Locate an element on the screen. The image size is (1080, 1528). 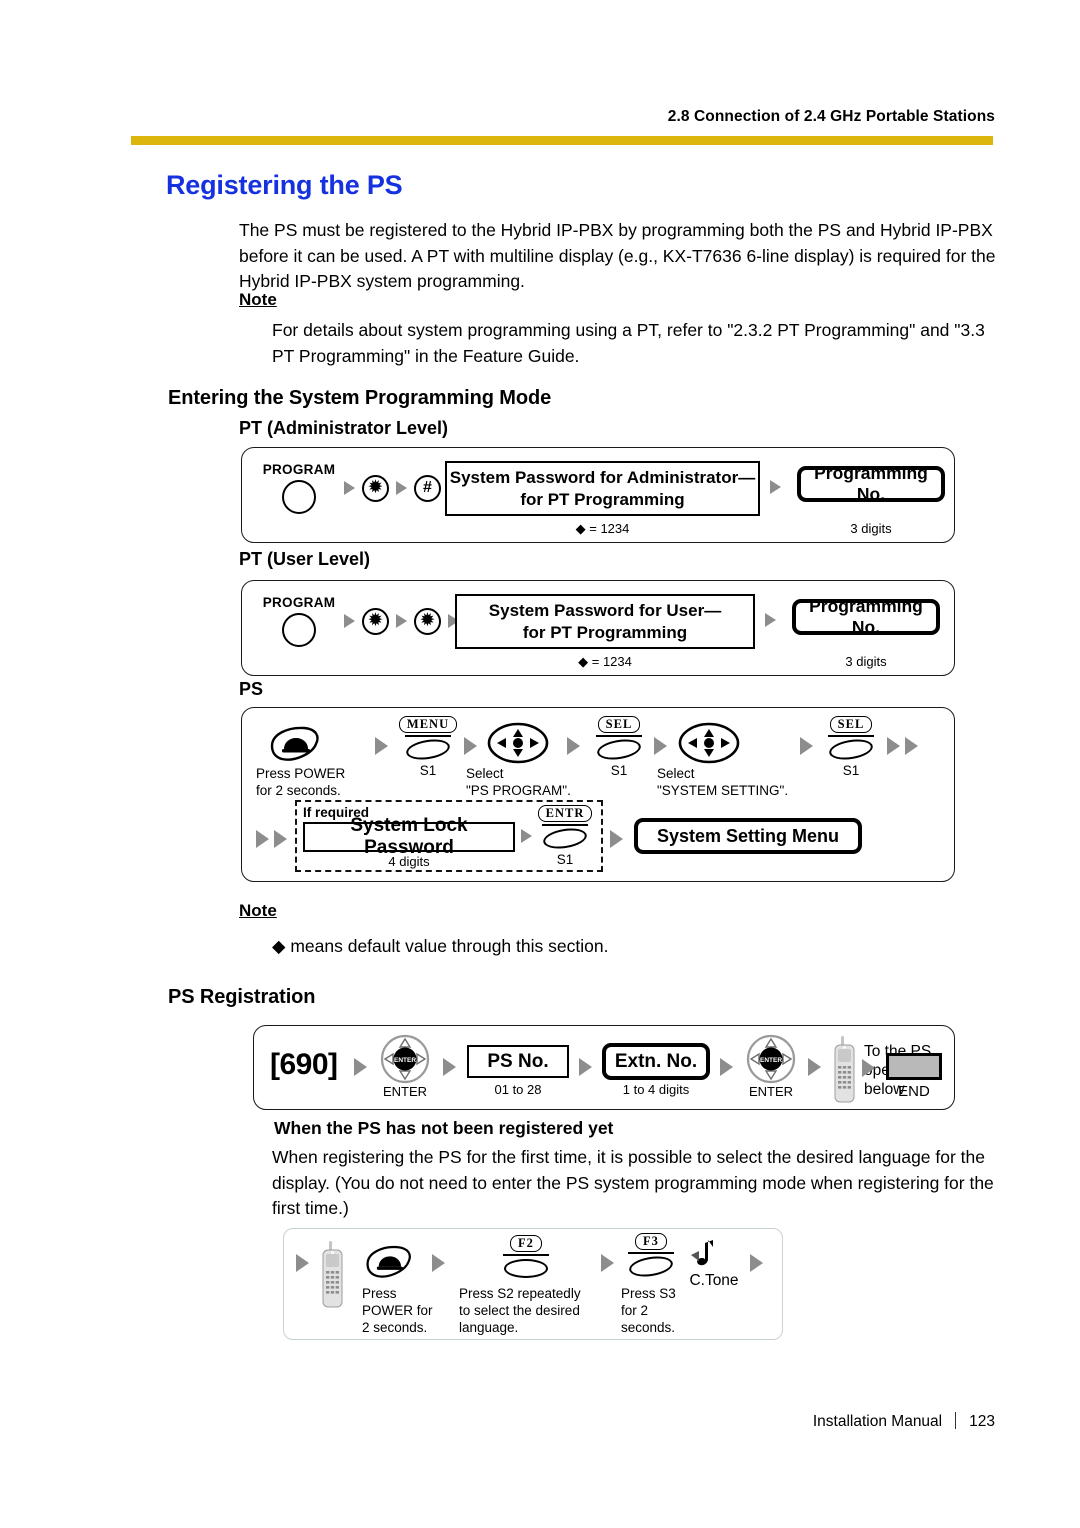
password-box-line2: for PT Programming is located at coordinates (605, 632).